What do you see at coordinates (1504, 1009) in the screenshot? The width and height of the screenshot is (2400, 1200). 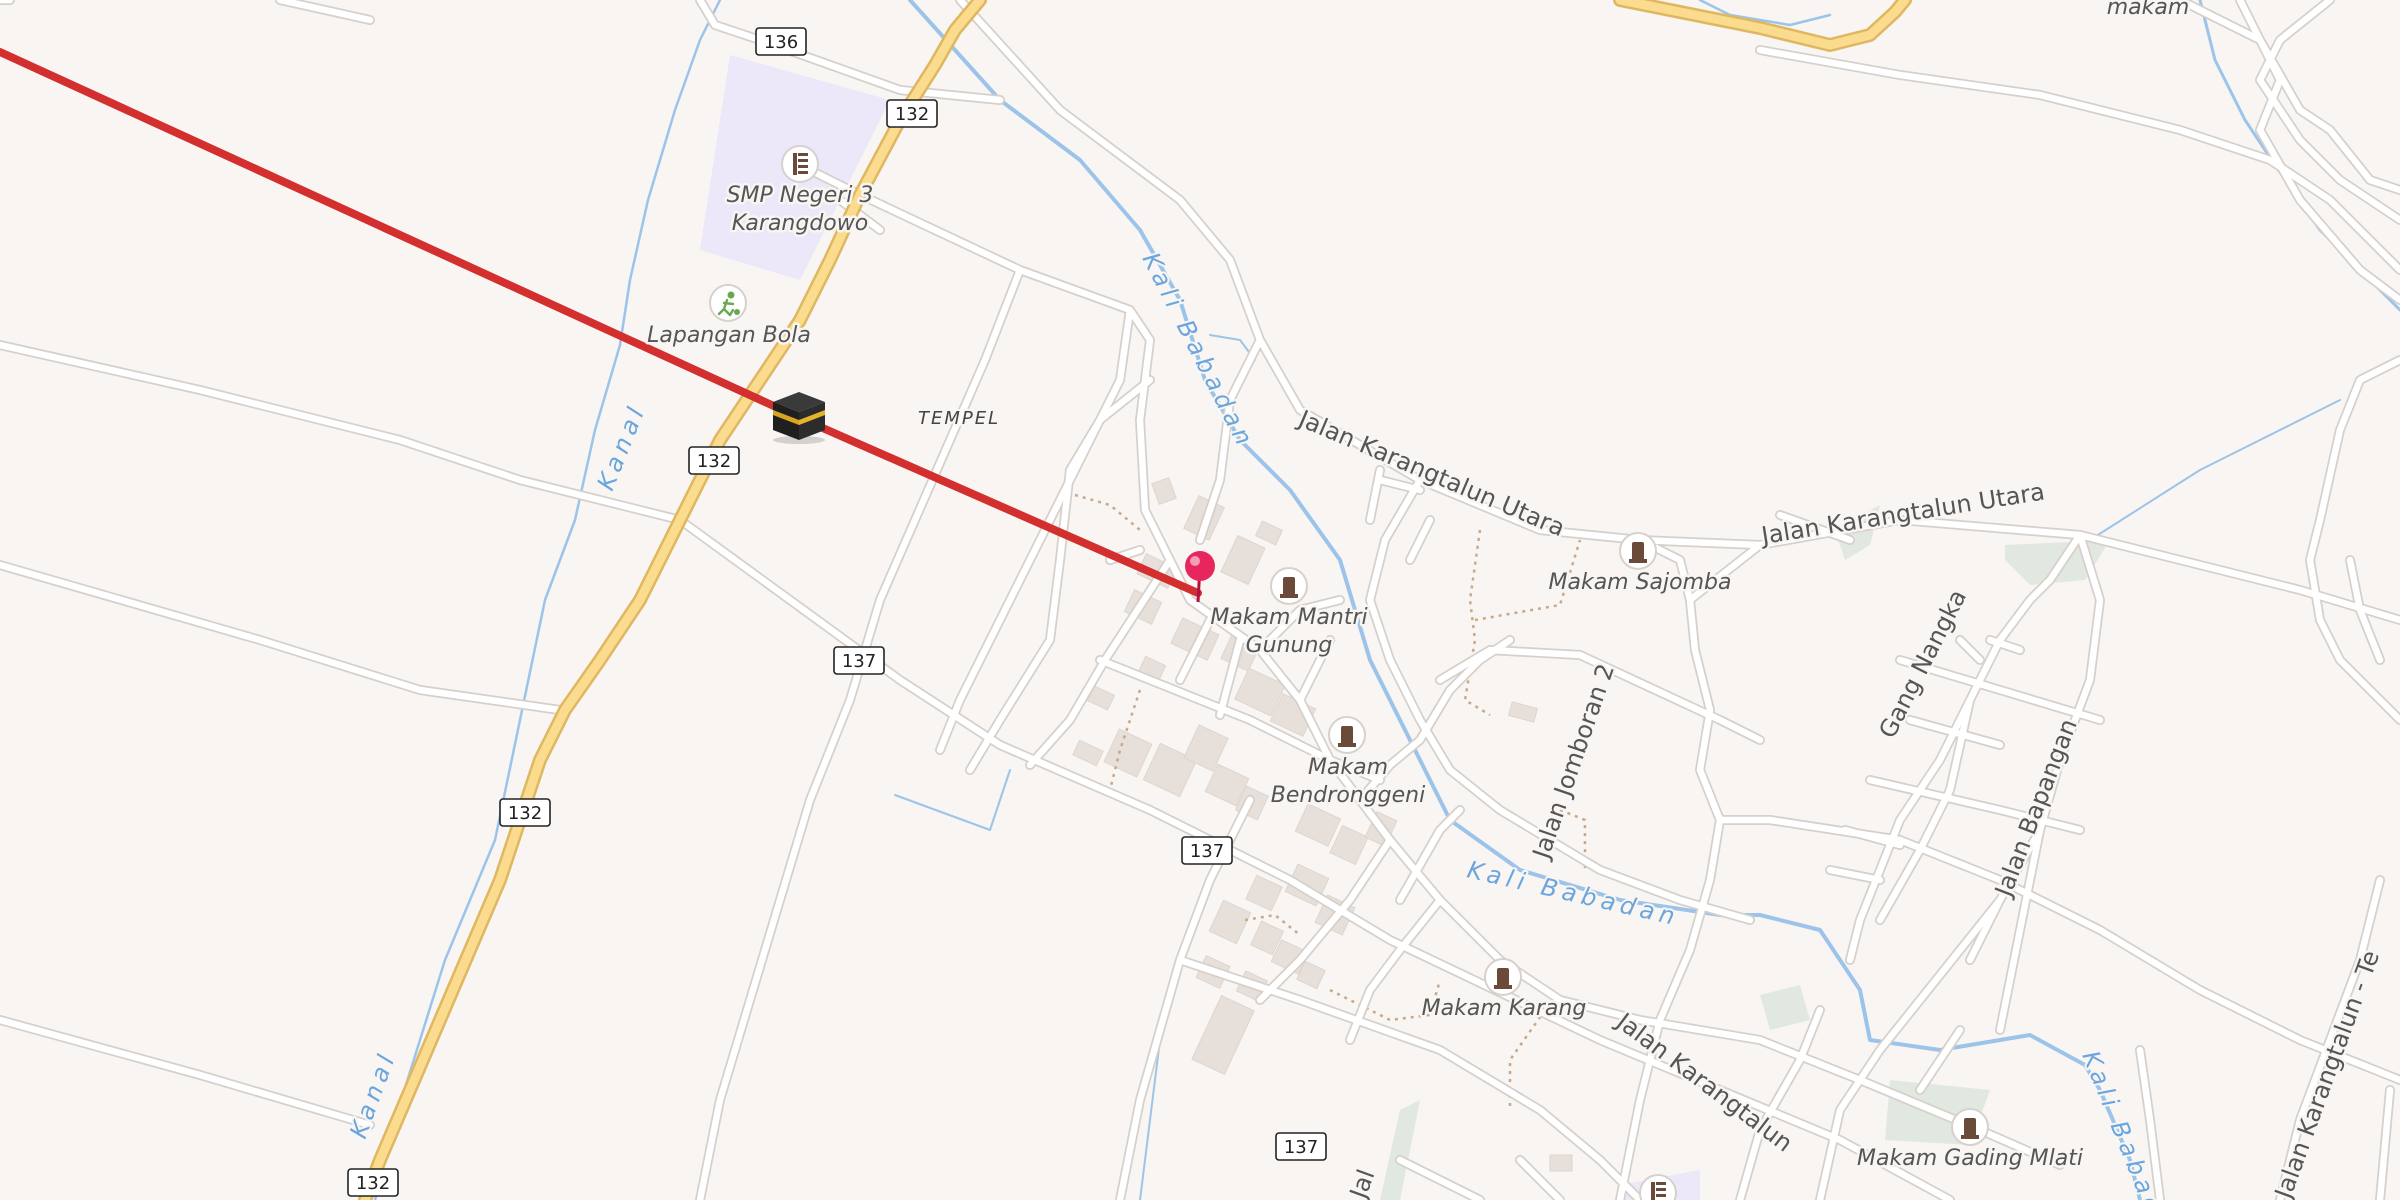 I see `poi-label-cemetery: Makam Karang` at bounding box center [1504, 1009].